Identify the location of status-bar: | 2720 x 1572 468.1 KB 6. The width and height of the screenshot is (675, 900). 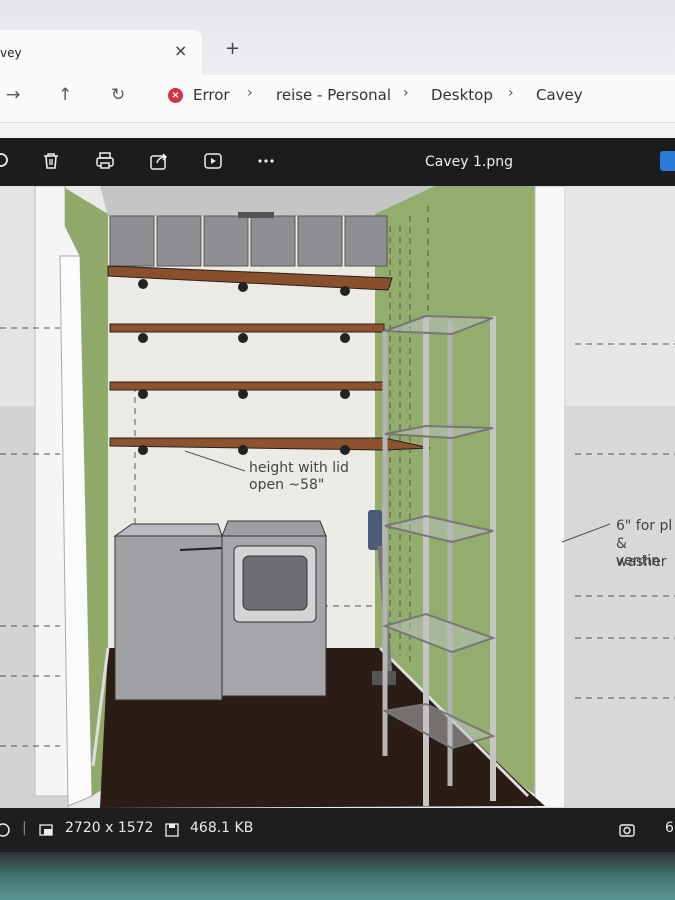
(337, 831).